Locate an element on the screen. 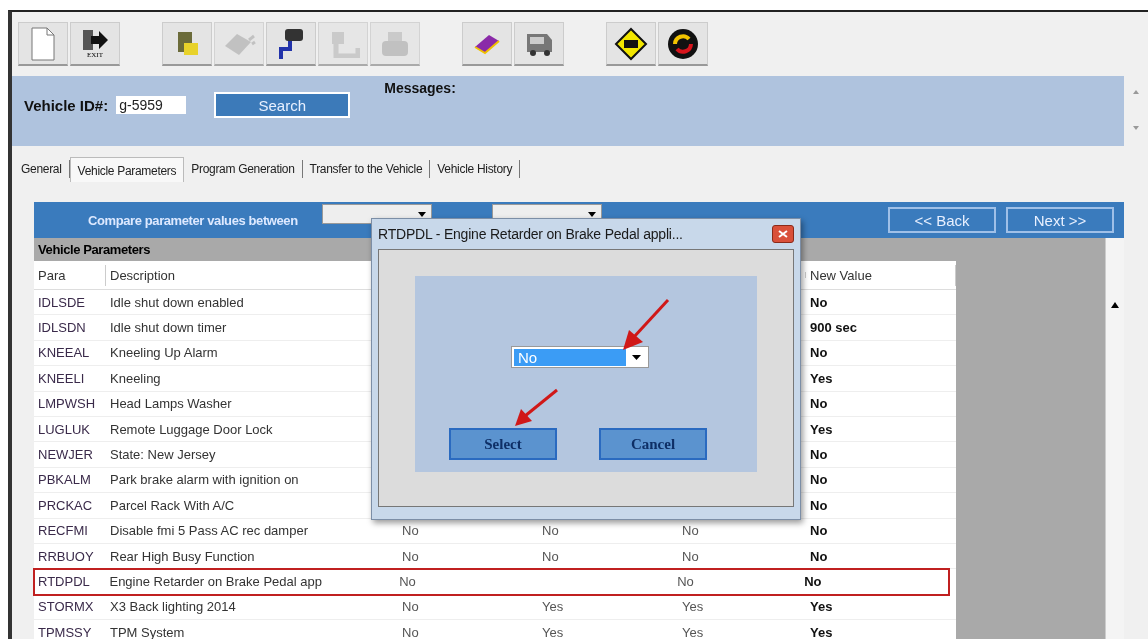  table-cell: Idle shut down timer is located at coordinates (168, 328).